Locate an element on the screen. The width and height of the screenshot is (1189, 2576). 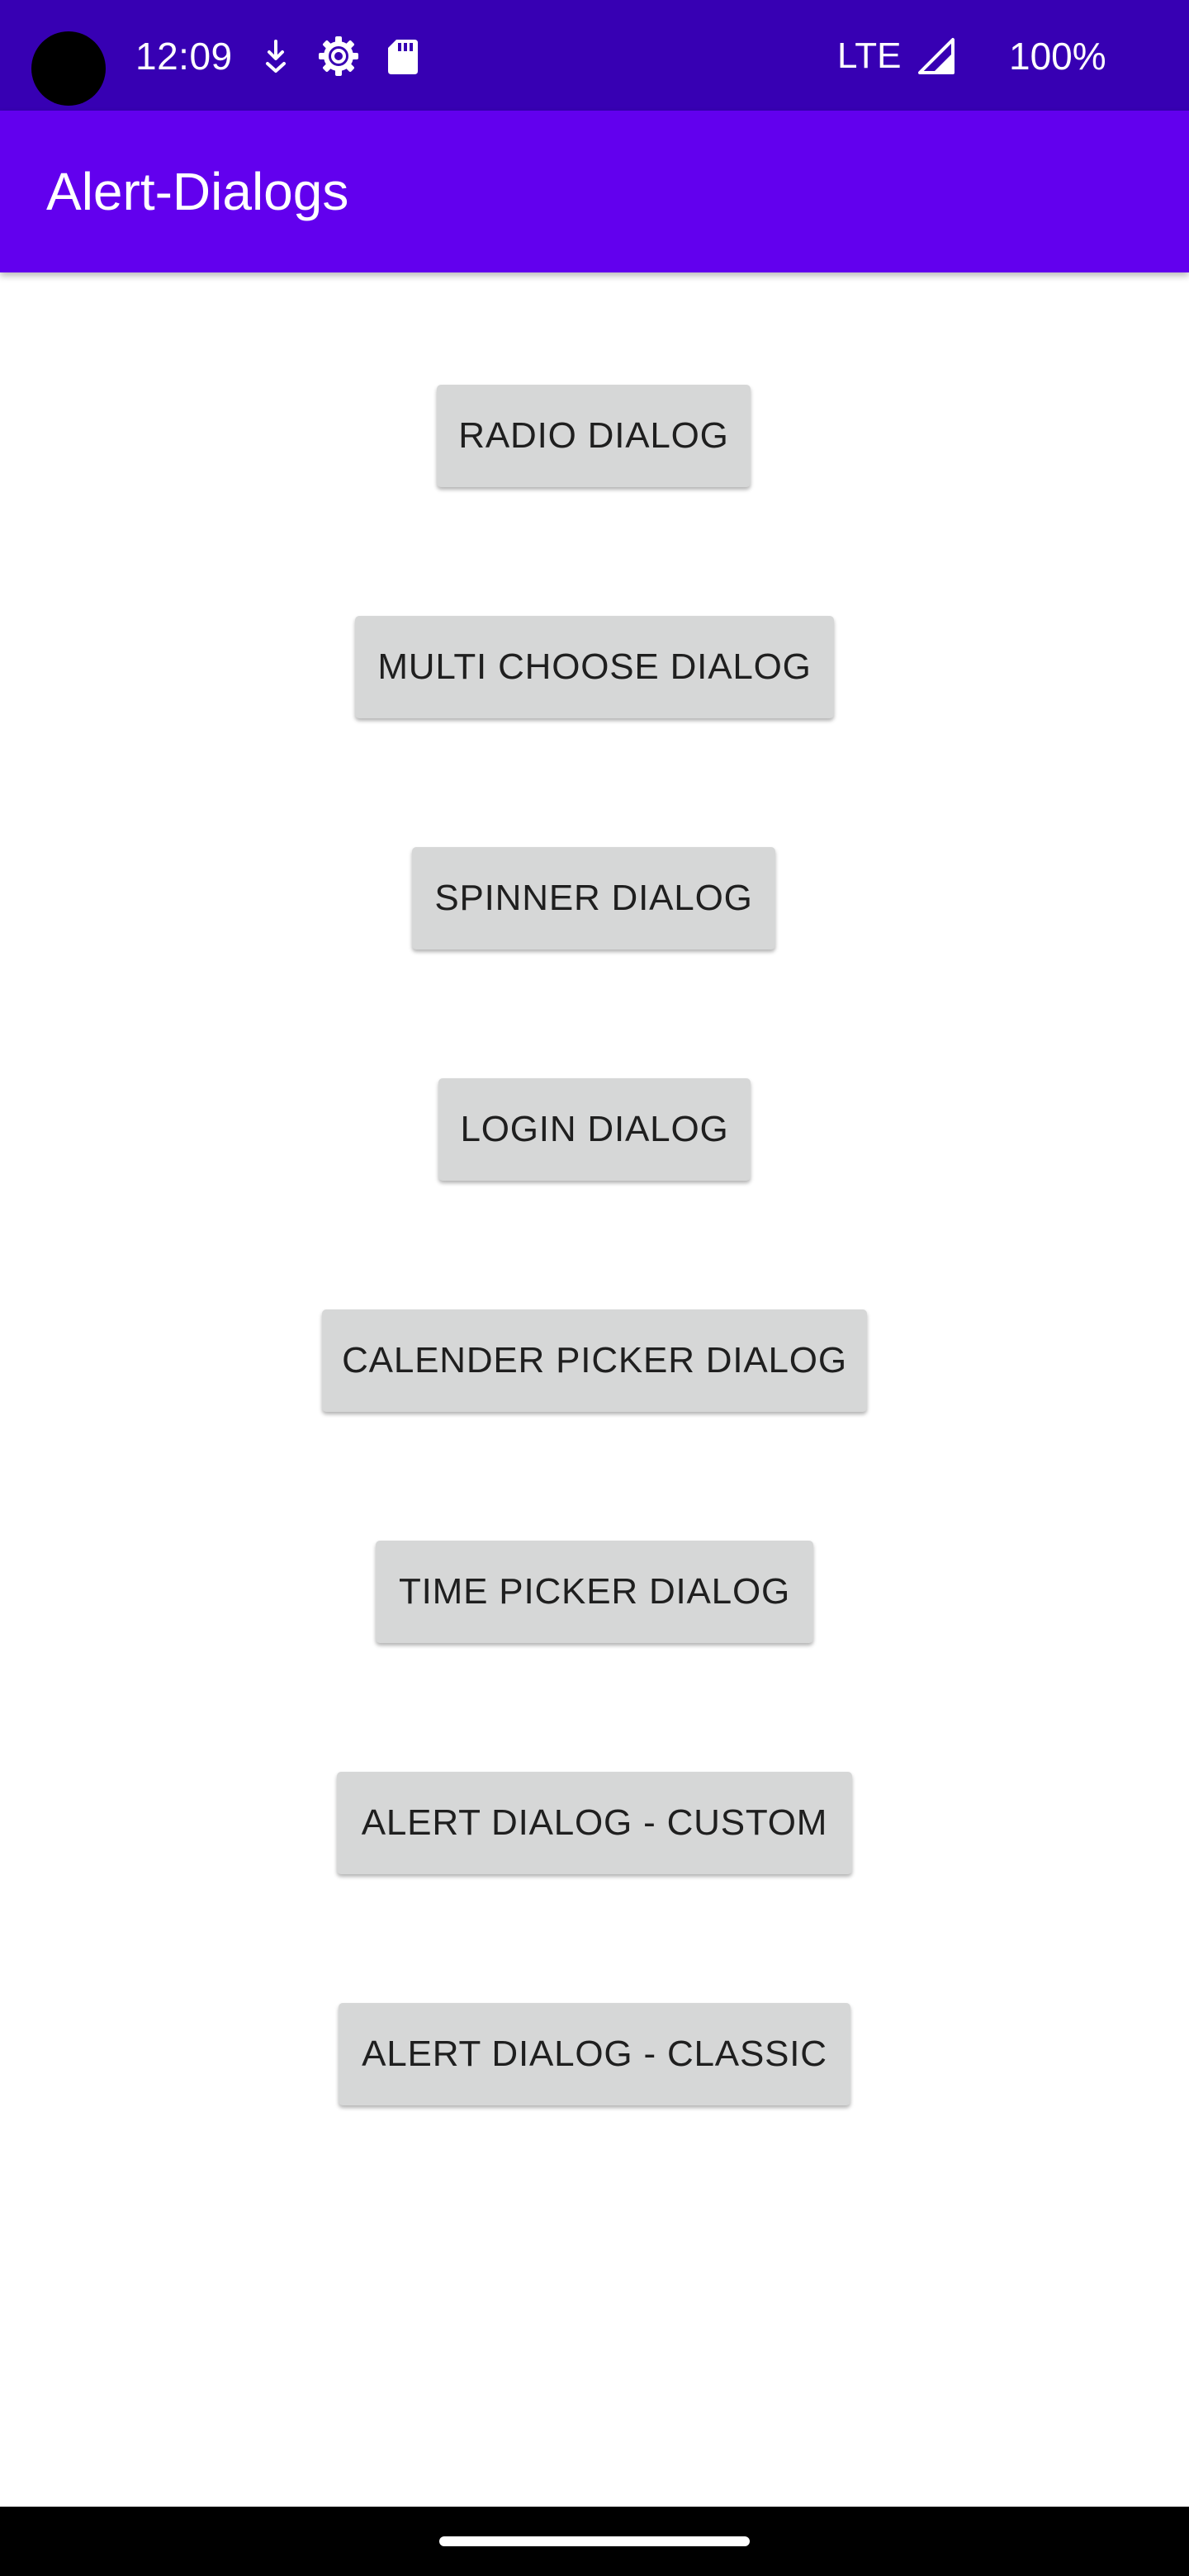
app-title: Alert-Dialogs is located at coordinates (197, 191).